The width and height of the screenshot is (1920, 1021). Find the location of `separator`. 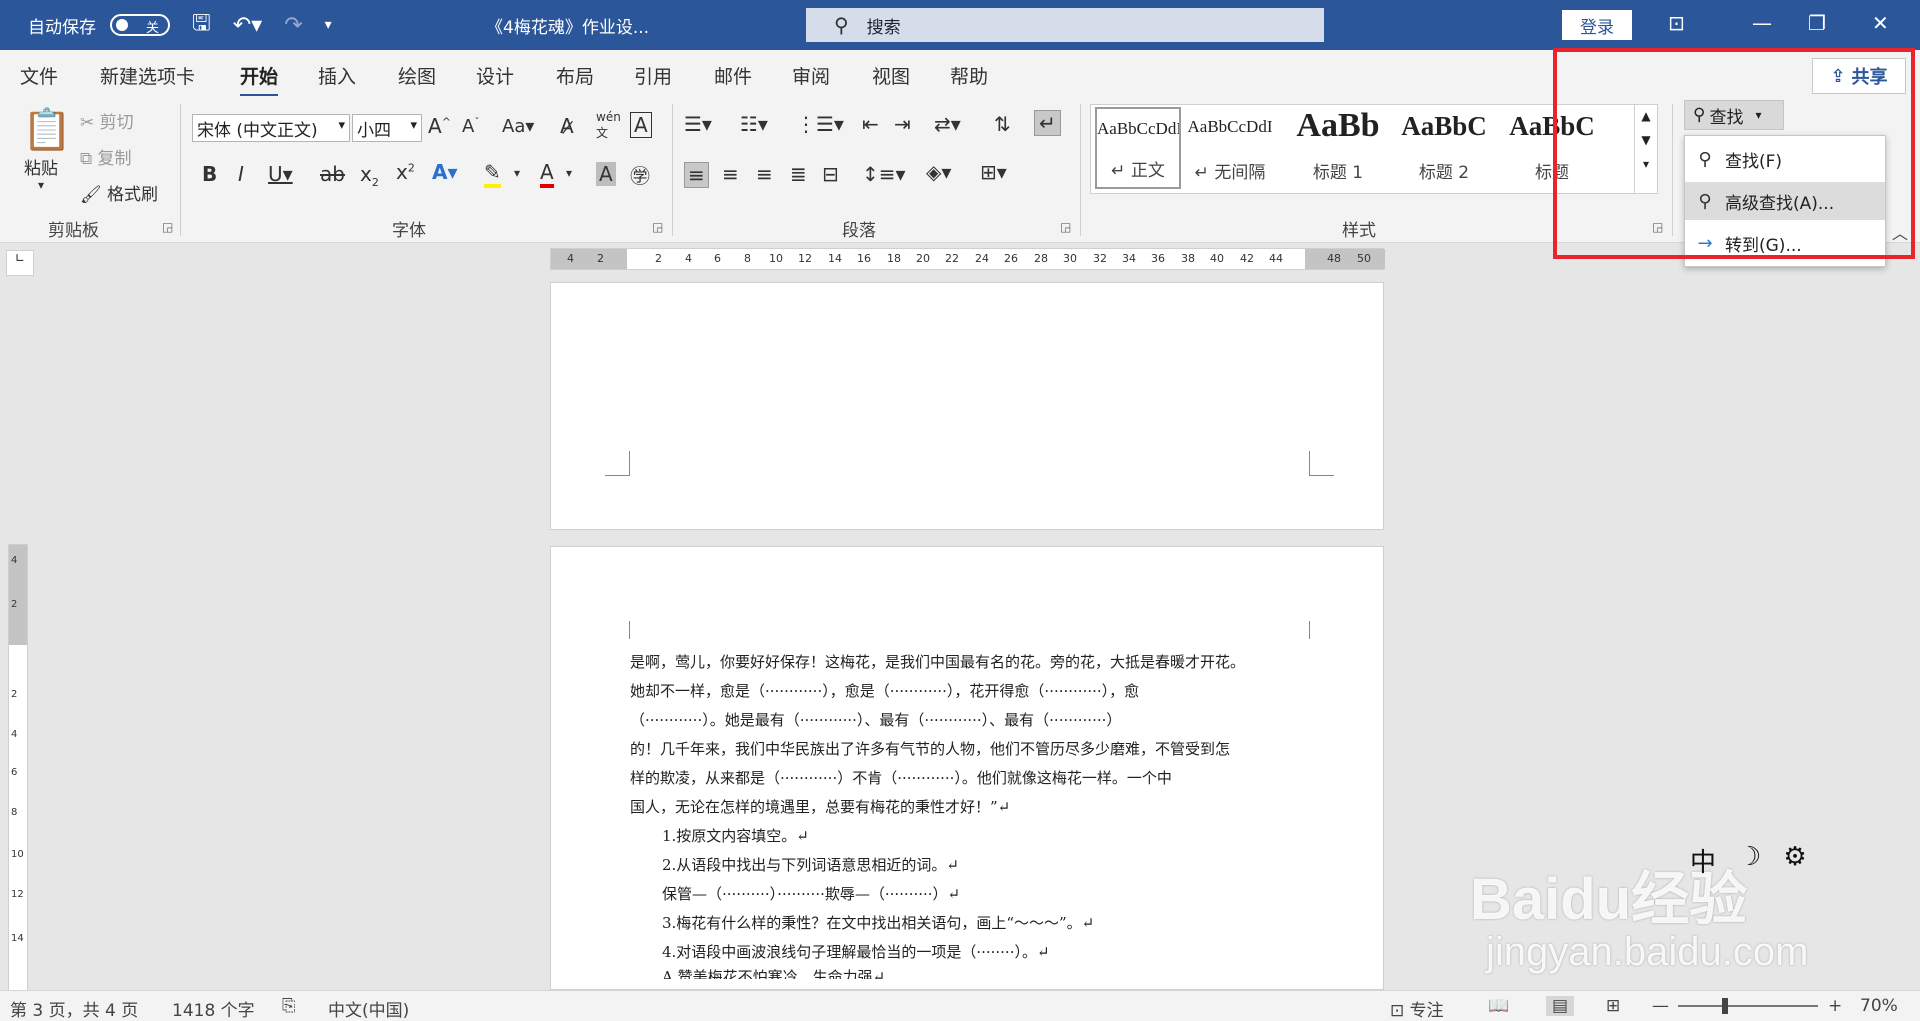

separator is located at coordinates (672, 170).